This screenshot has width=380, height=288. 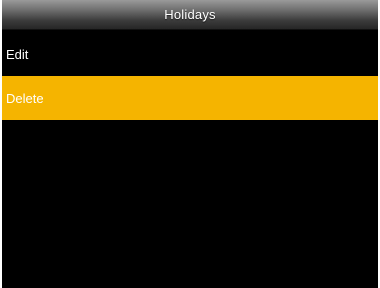 I want to click on title-bar: Holidays, so click(x=190, y=15).